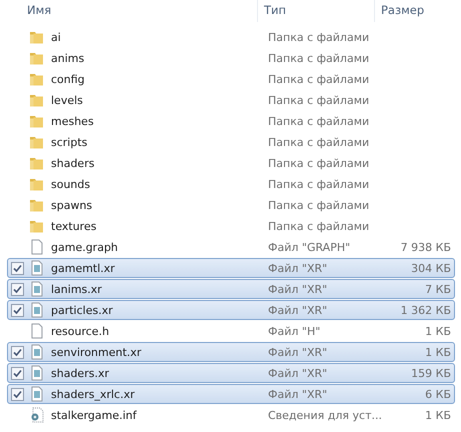  What do you see at coordinates (56, 37) in the screenshot?
I see `file-name: ai` at bounding box center [56, 37].